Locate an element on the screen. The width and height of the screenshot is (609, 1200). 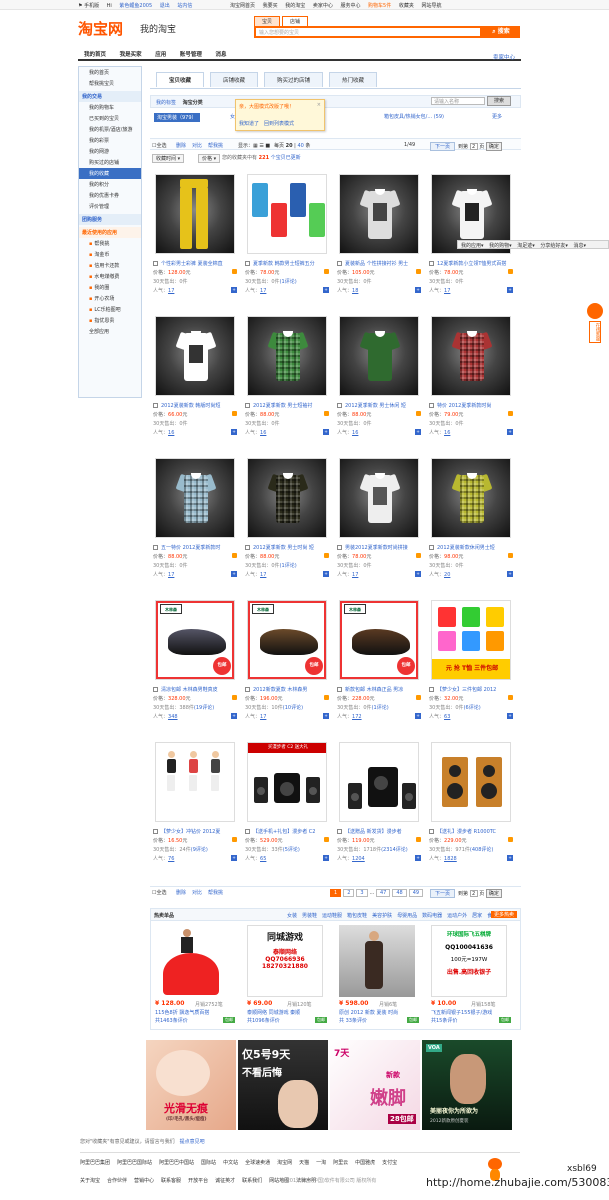
popularity-value: 348 is located at coordinates (173, 717).